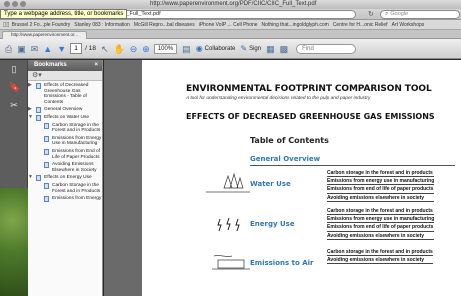  What do you see at coordinates (14, 105) in the screenshot?
I see `attachments-icon: ✂` at bounding box center [14, 105].